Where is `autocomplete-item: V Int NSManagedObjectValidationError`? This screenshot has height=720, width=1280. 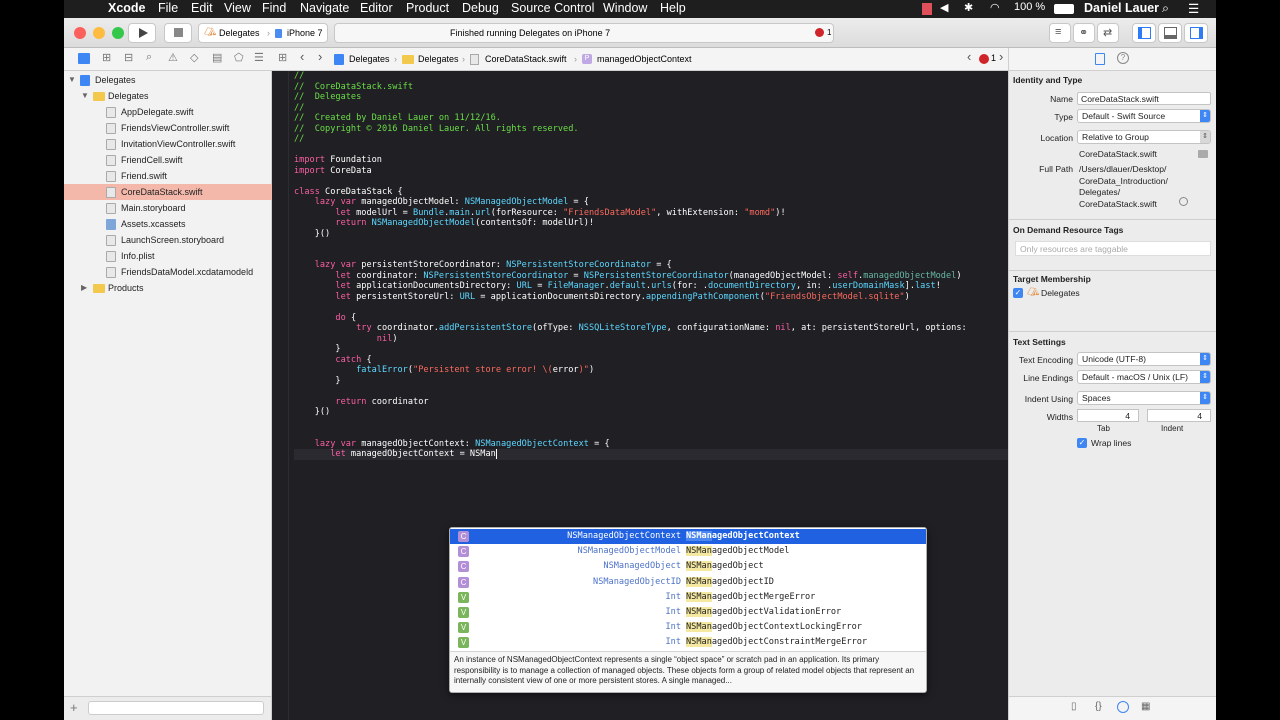 autocomplete-item: V Int NSManagedObjectValidationError is located at coordinates (688, 612).